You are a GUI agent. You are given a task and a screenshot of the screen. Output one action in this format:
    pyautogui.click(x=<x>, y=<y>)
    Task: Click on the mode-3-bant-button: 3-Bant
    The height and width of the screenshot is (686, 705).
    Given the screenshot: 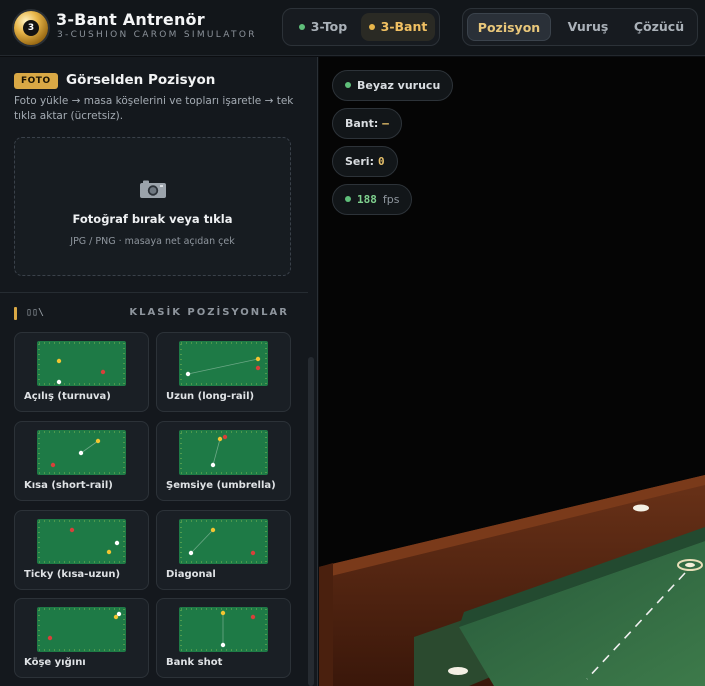 What is the action you would take?
    pyautogui.click(x=398, y=27)
    